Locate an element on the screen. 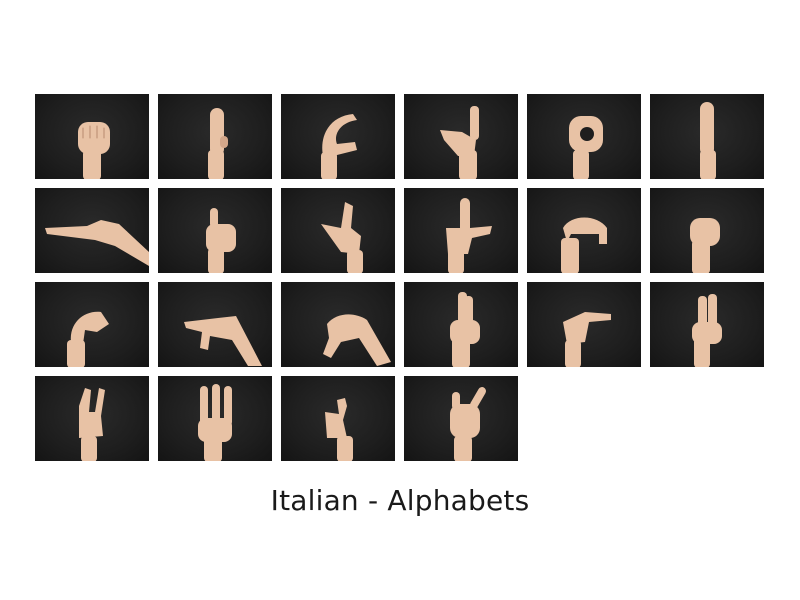 The image size is (800, 600). thumb-index-l-hand-icon is located at coordinates (461, 136).